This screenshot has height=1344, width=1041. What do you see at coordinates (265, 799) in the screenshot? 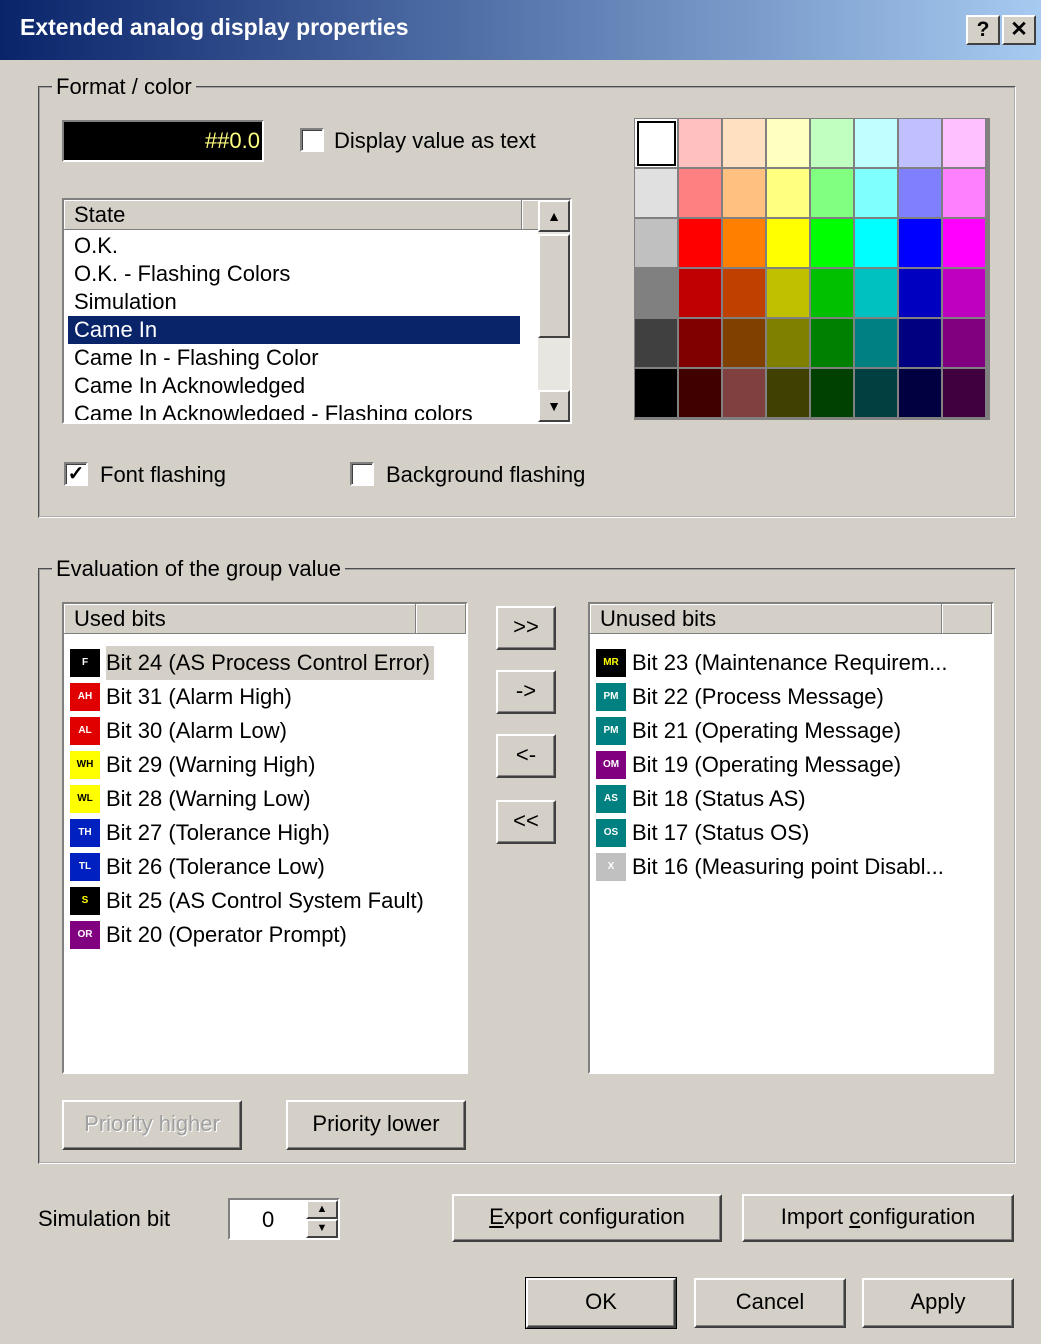
I see `bit-list-item: WL Bit 28 (Warning Low)` at bounding box center [265, 799].